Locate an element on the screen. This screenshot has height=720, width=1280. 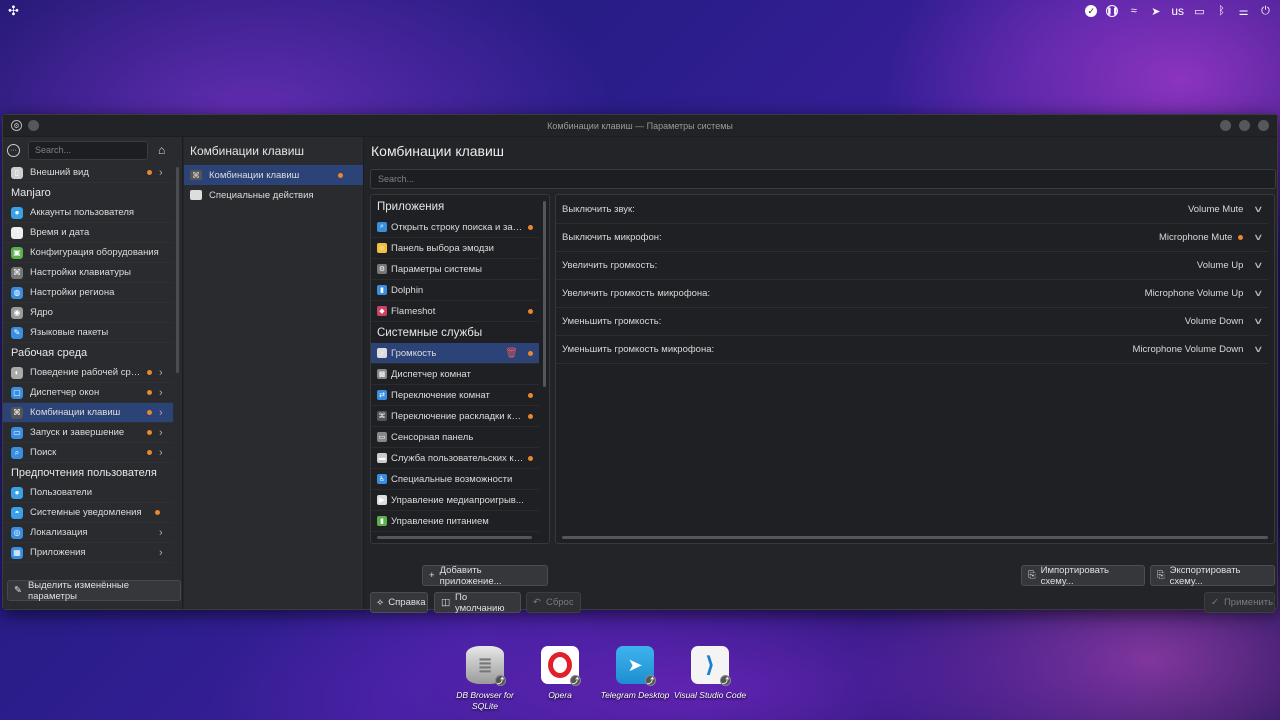
sidebar-item: ▯ Внешний вид › is located at coordinates (88, 173).